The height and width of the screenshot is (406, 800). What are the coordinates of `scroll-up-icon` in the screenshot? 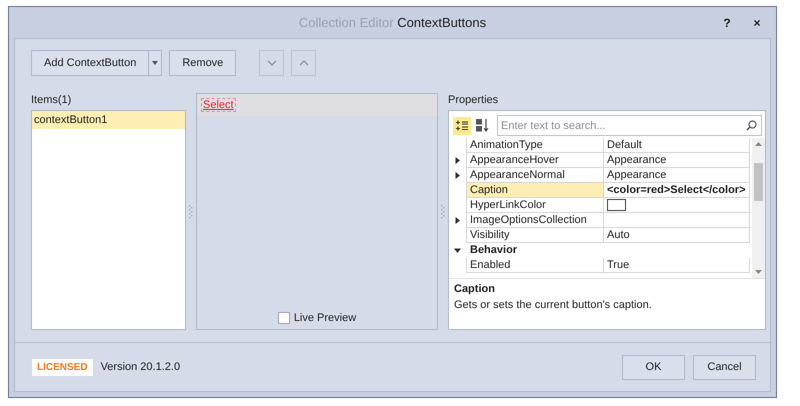 It's located at (758, 144).